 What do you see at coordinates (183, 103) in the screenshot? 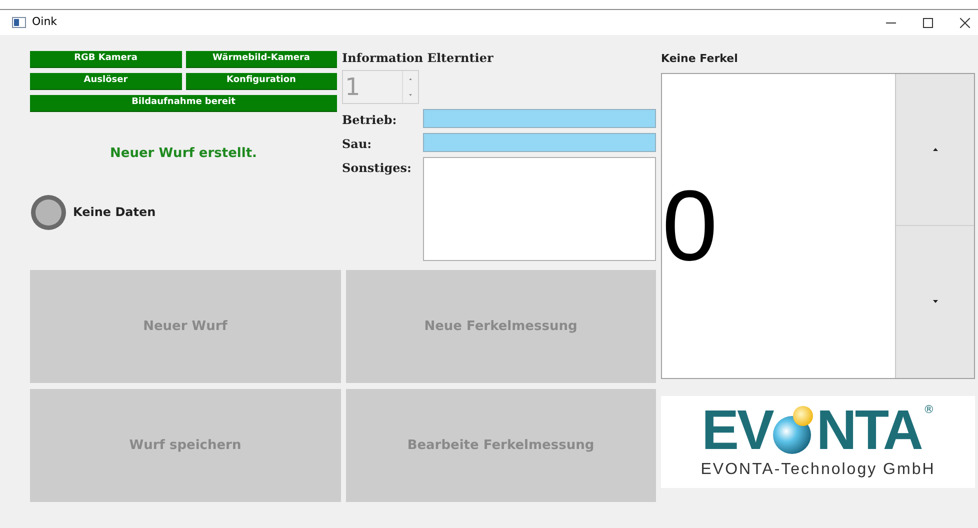
I see `device-button: Bildaufnahme bereit` at bounding box center [183, 103].